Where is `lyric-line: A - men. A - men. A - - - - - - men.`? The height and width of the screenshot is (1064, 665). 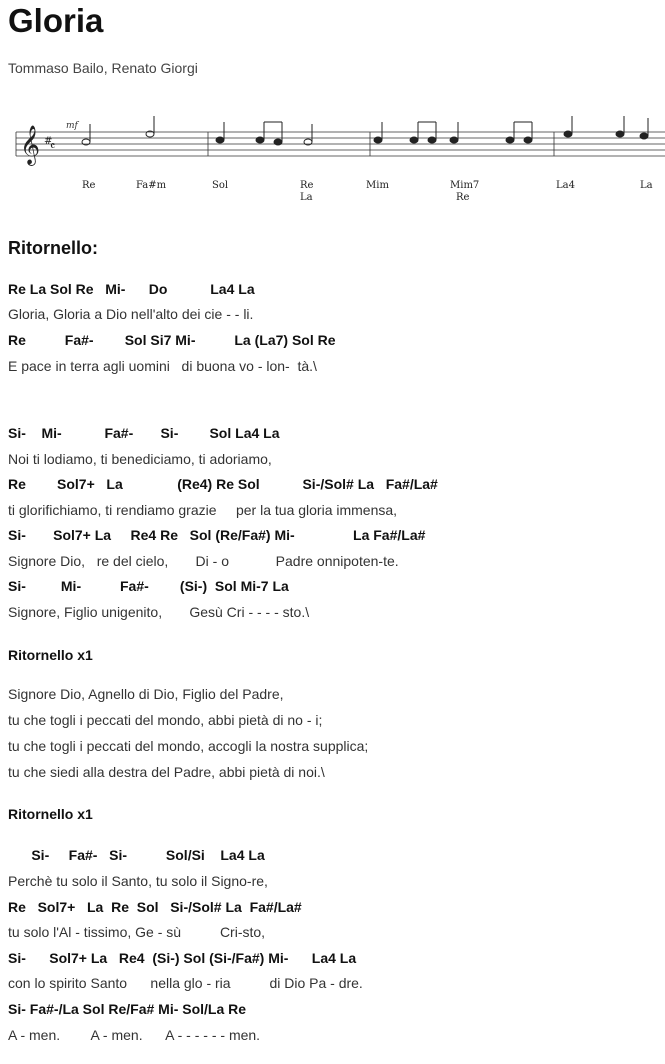 lyric-line: A - men. A - men. A - - - - - - men. is located at coordinates (134, 1035).